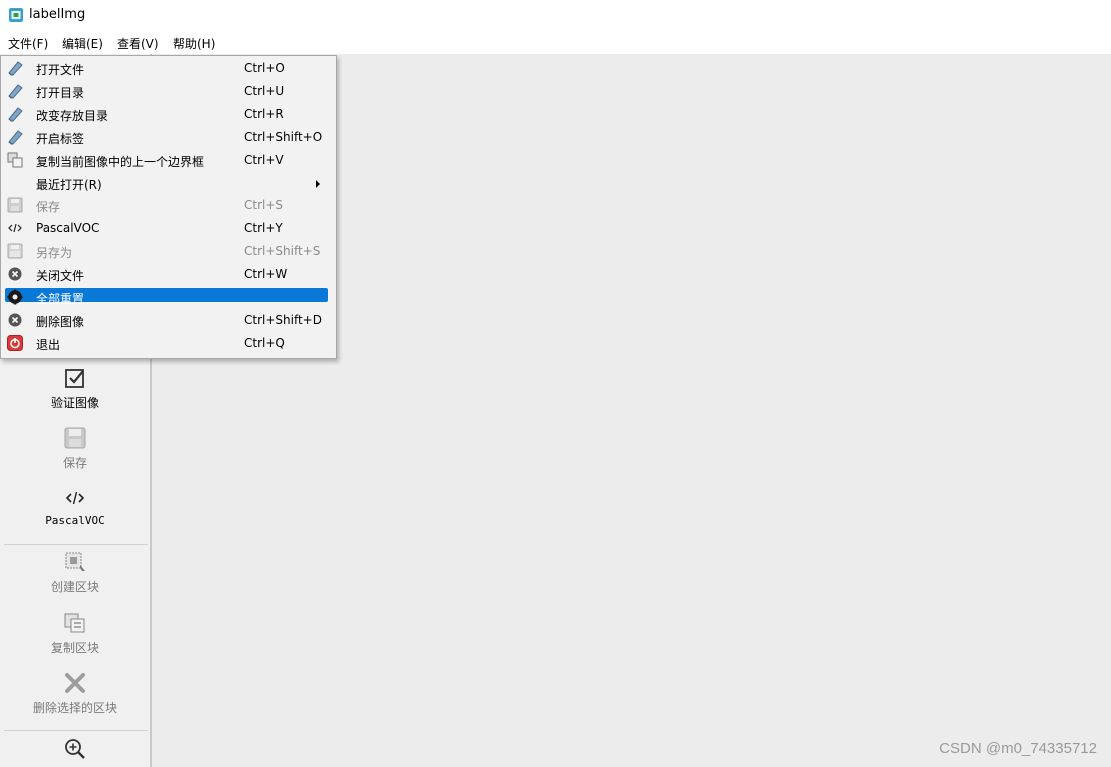 The image size is (1111, 767). Describe the element at coordinates (82, 43) in the screenshot. I see `menu-edit: 编辑(E)` at that location.